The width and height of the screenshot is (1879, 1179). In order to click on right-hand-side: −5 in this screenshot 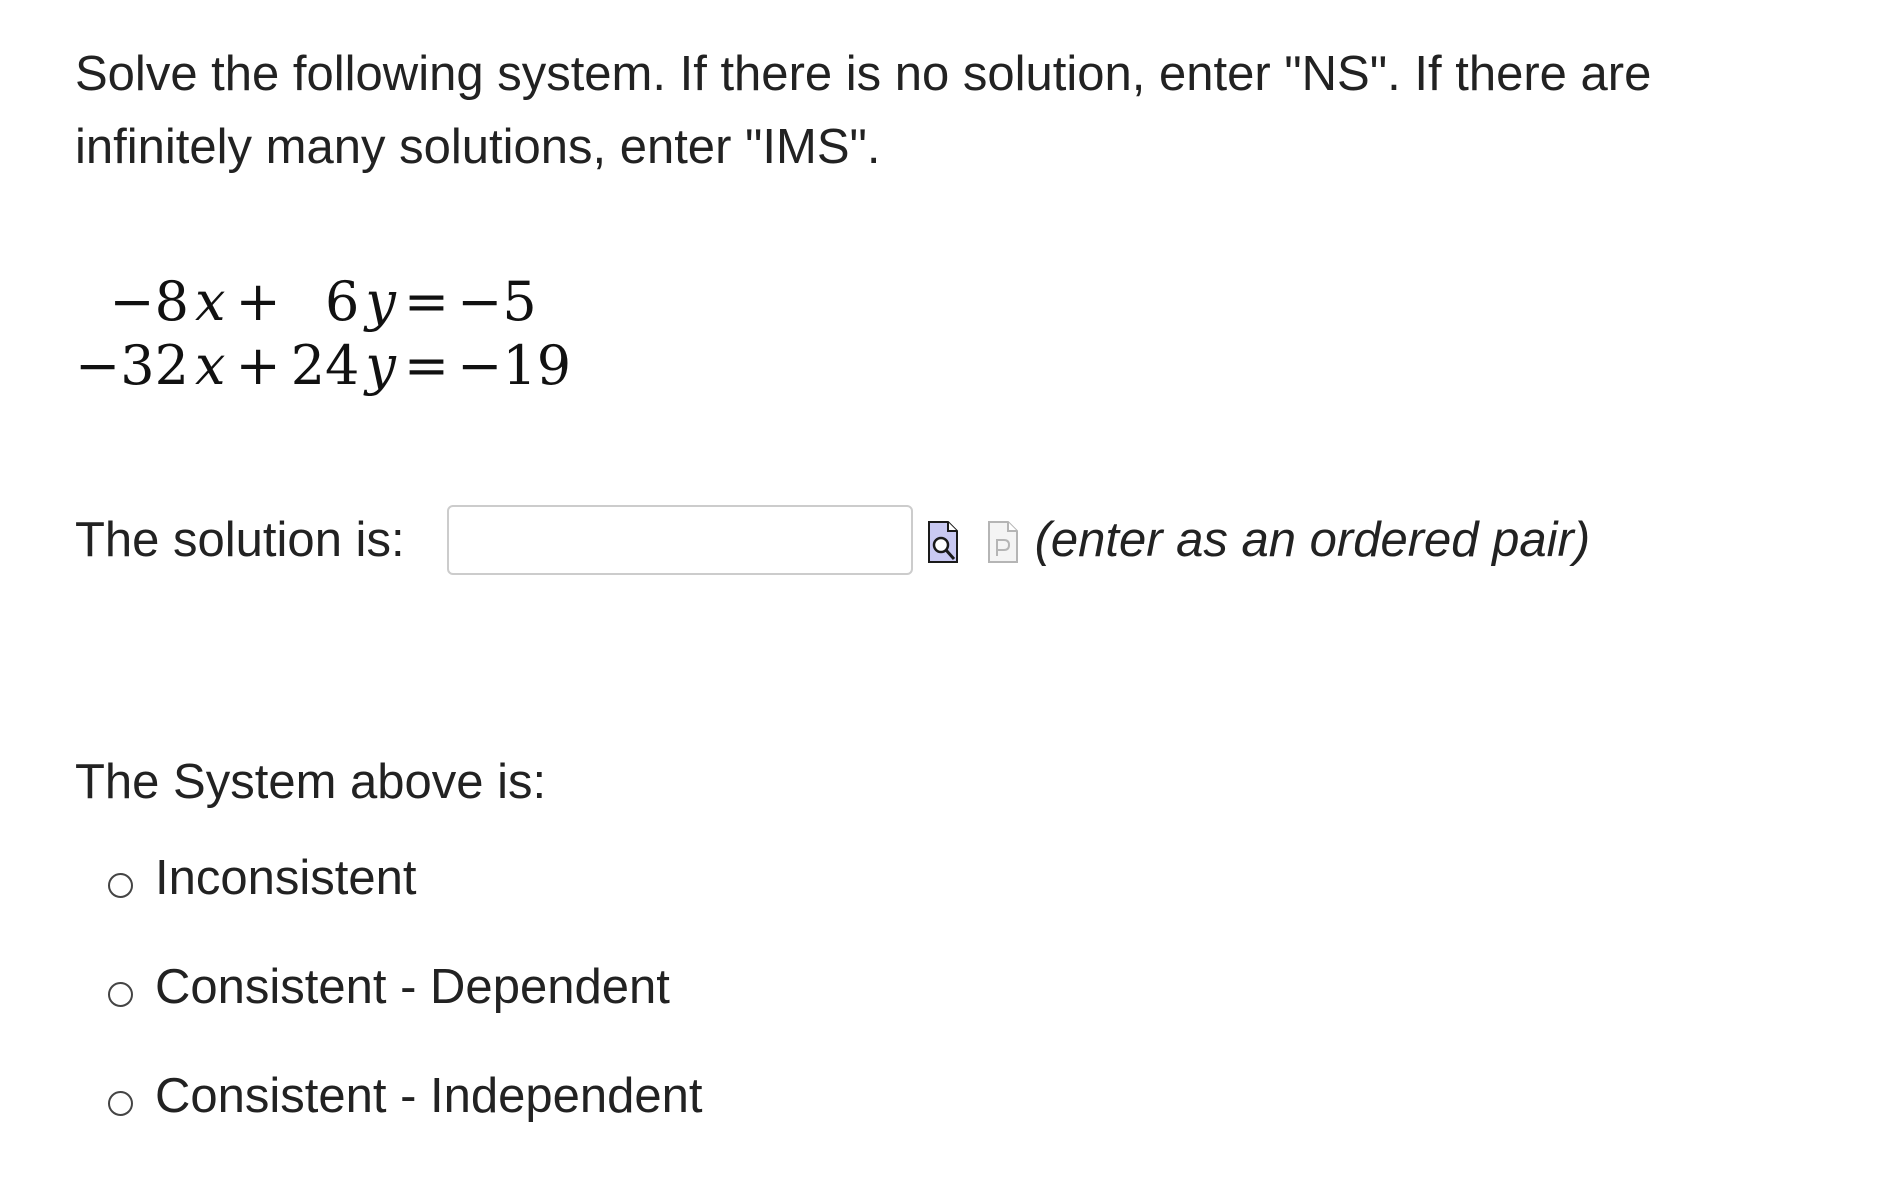, I will do `click(497, 301)`.